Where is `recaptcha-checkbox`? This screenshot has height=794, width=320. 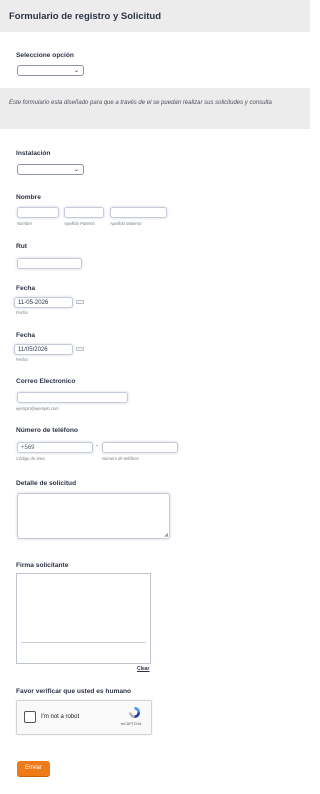 recaptcha-checkbox is located at coordinates (30, 717).